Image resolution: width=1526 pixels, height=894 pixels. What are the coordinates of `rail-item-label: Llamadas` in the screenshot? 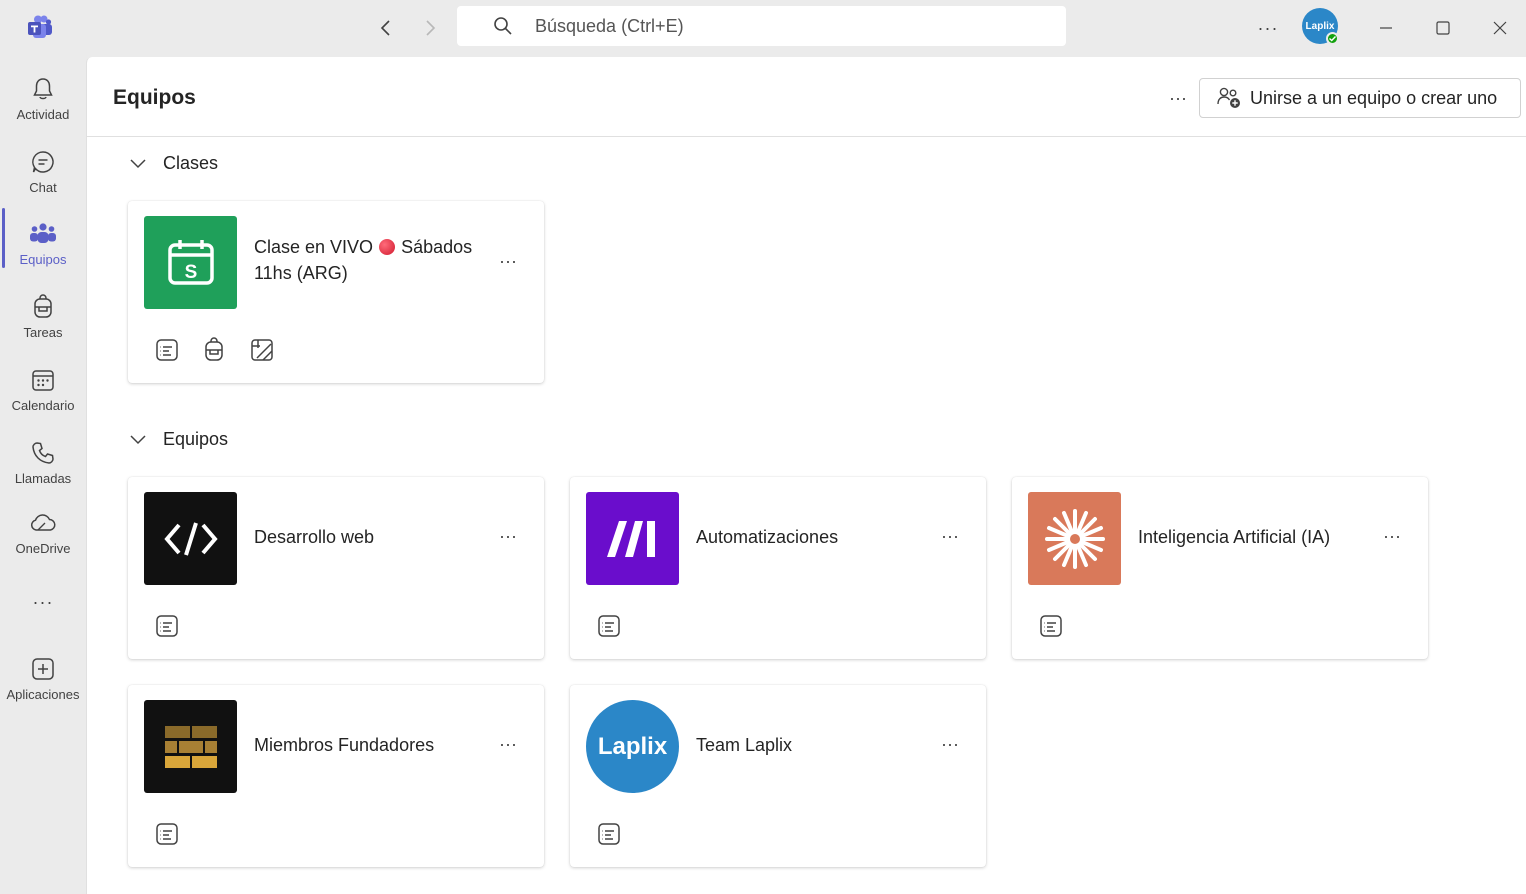 It's located at (43, 478).